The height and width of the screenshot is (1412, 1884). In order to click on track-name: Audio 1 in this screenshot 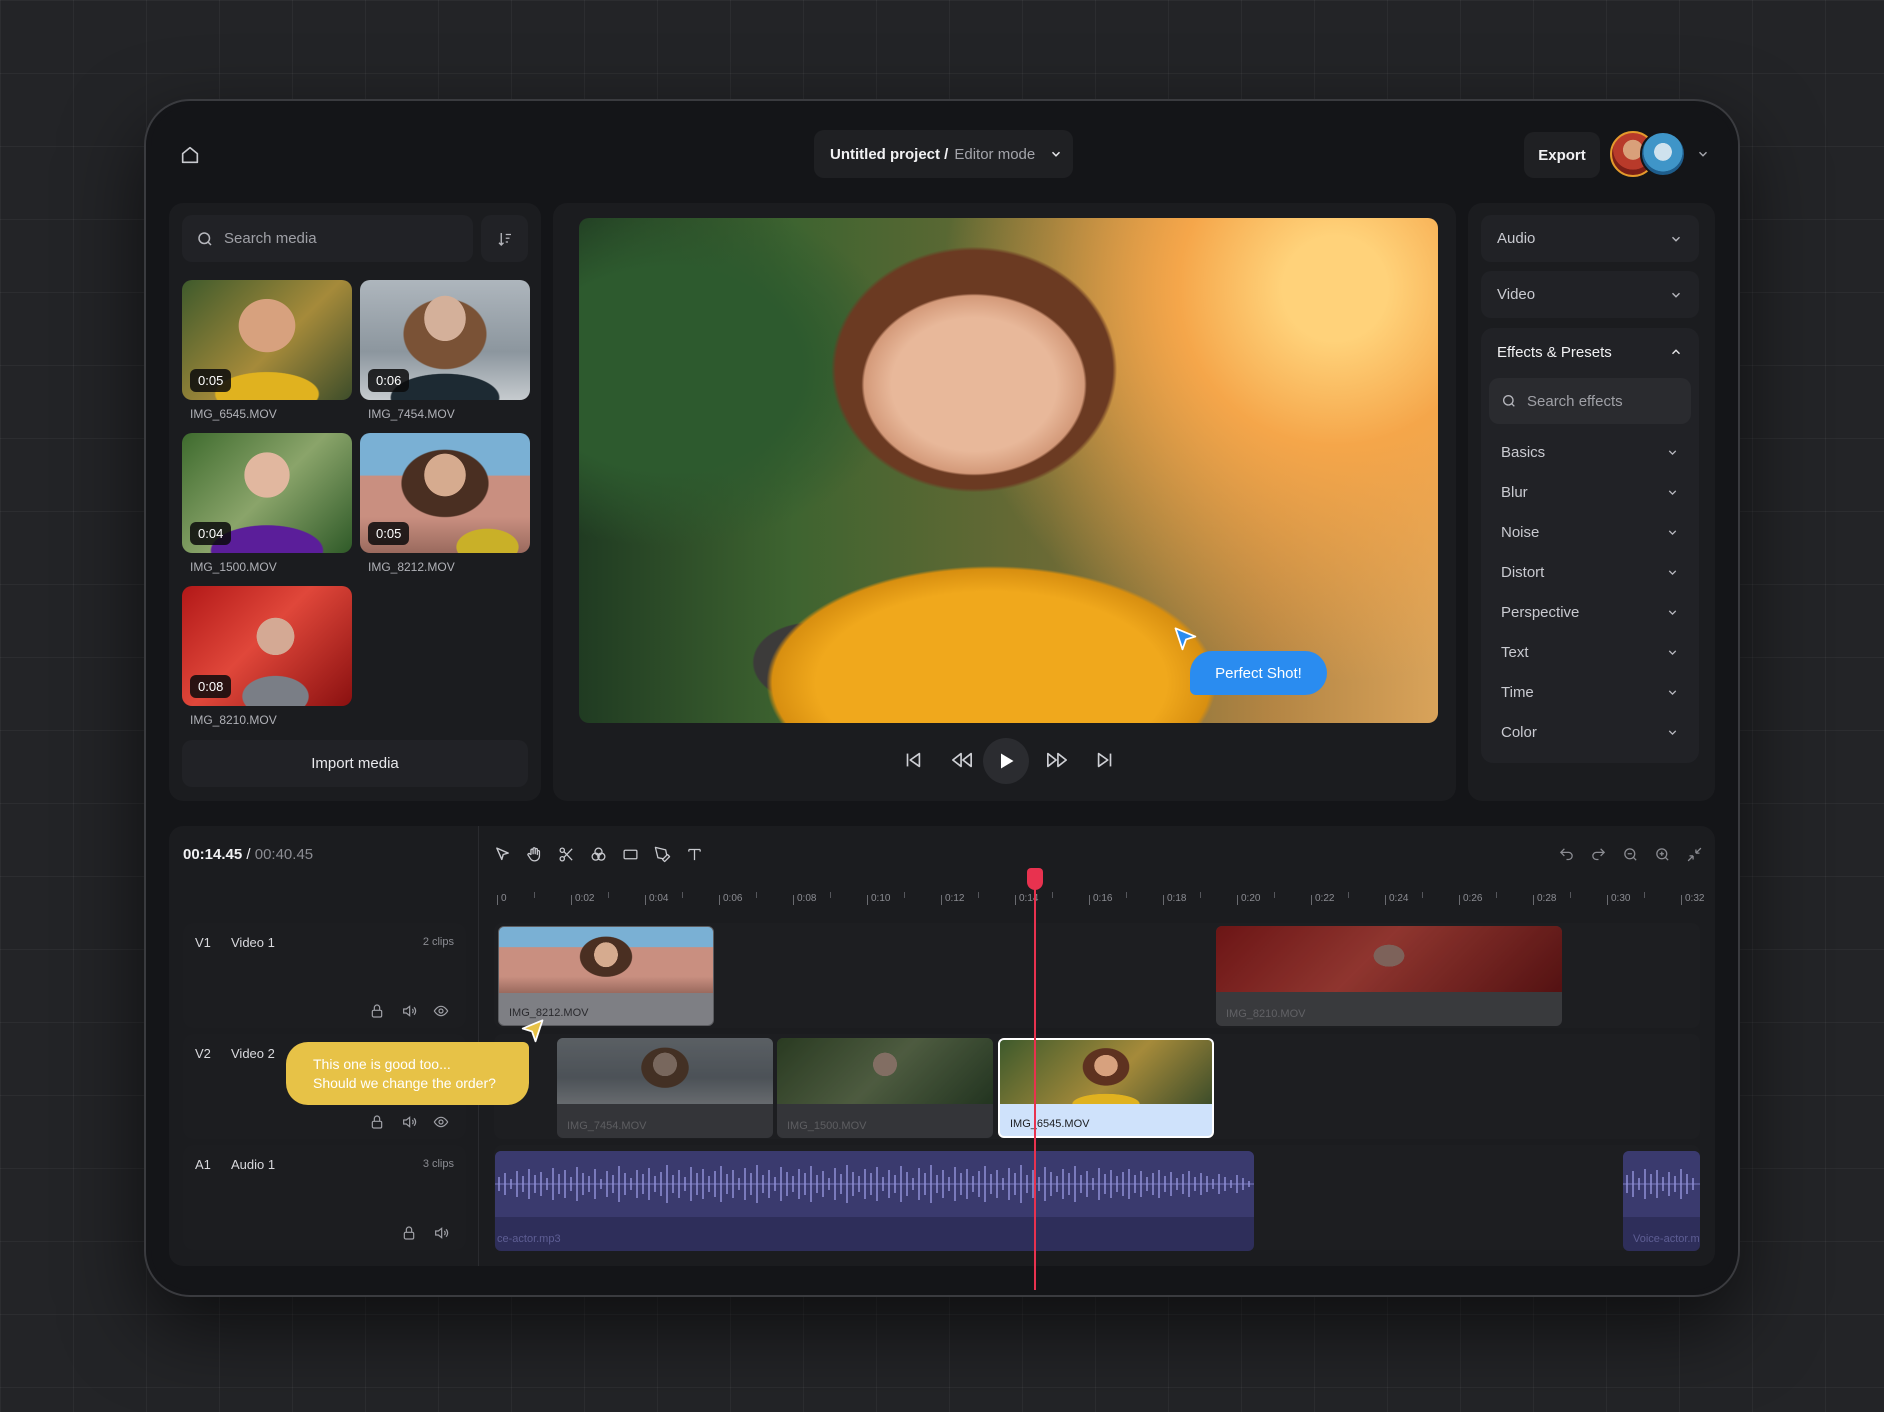, I will do `click(253, 1164)`.